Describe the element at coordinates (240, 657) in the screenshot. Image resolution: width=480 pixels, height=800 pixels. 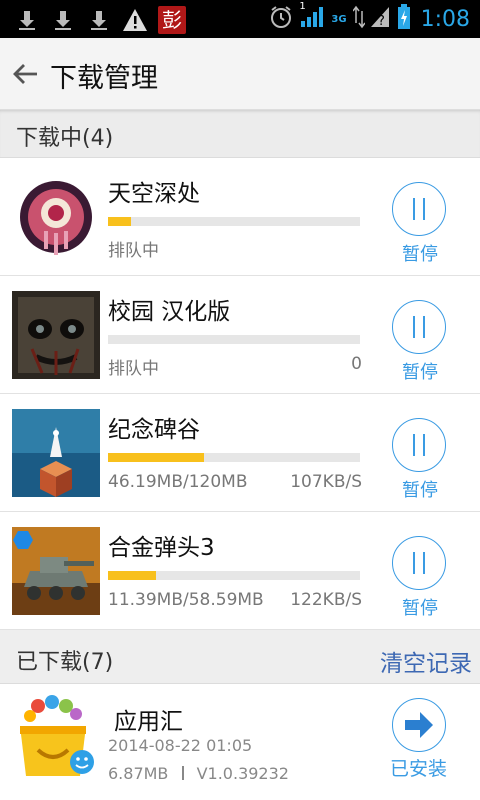
I see `downloaded-section-header: 已下载(7) 清空记录` at that location.